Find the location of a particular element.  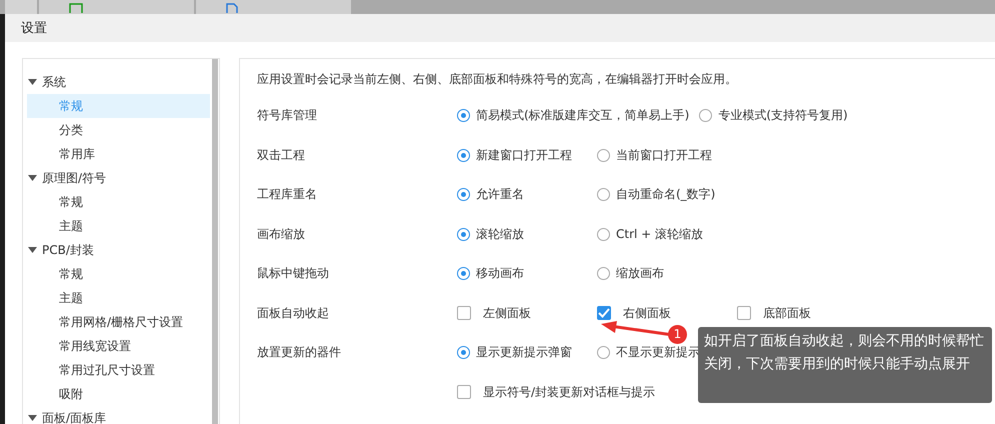

radio-option: Ctrl + 滚轮缩放 is located at coordinates (667, 234).